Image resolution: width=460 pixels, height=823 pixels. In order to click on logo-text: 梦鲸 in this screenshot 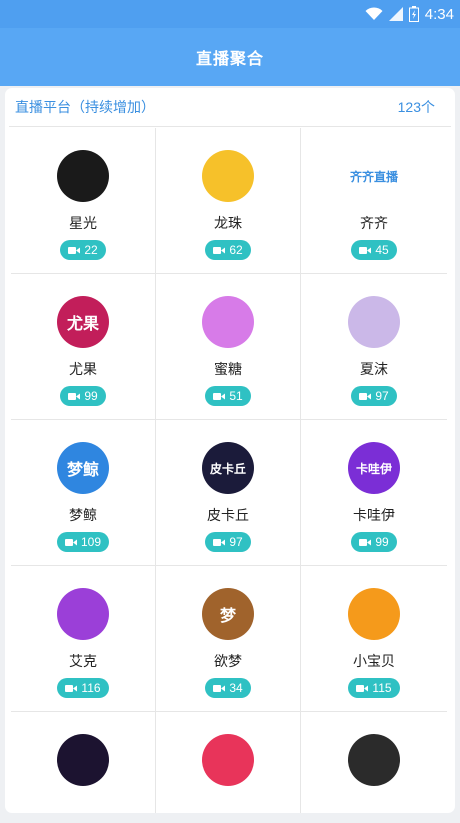, I will do `click(82, 470)`.